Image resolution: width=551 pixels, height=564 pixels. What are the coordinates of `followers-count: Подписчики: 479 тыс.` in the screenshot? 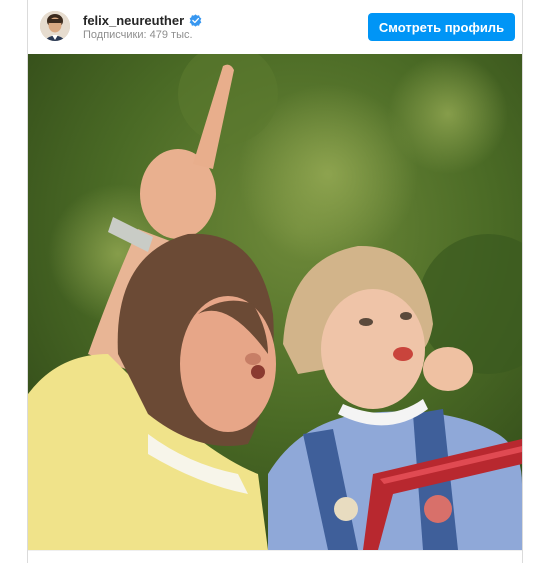 It's located at (138, 35).